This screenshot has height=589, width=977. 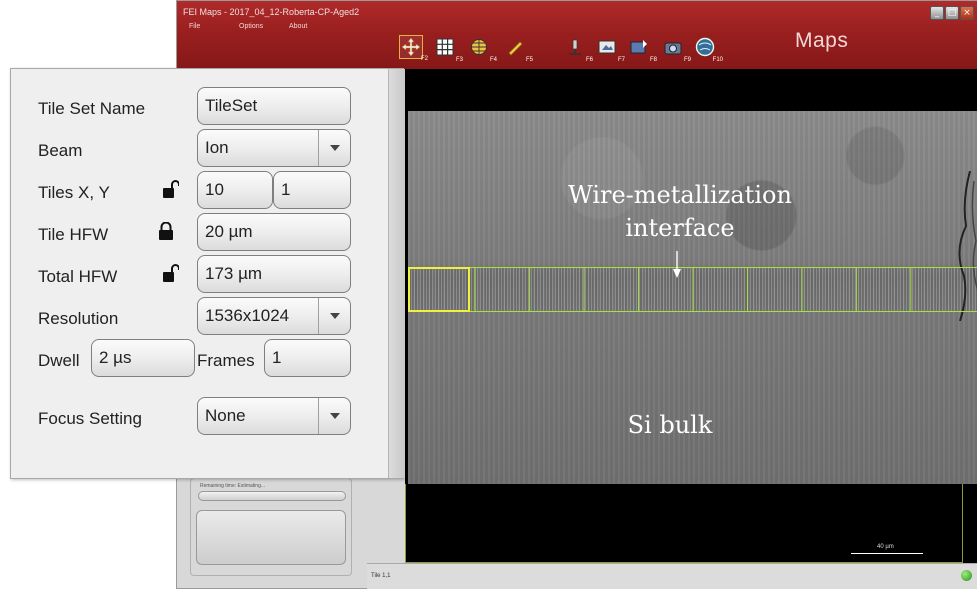 What do you see at coordinates (673, 48) in the screenshot?
I see `camera-icon` at bounding box center [673, 48].